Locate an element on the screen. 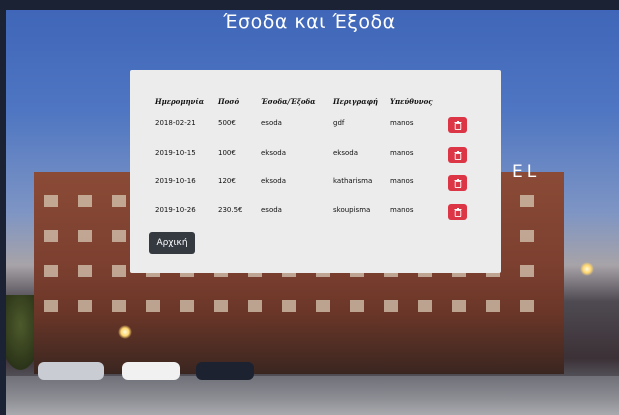 The width and height of the screenshot is (619, 415). cell-amount: 120€ is located at coordinates (227, 181).